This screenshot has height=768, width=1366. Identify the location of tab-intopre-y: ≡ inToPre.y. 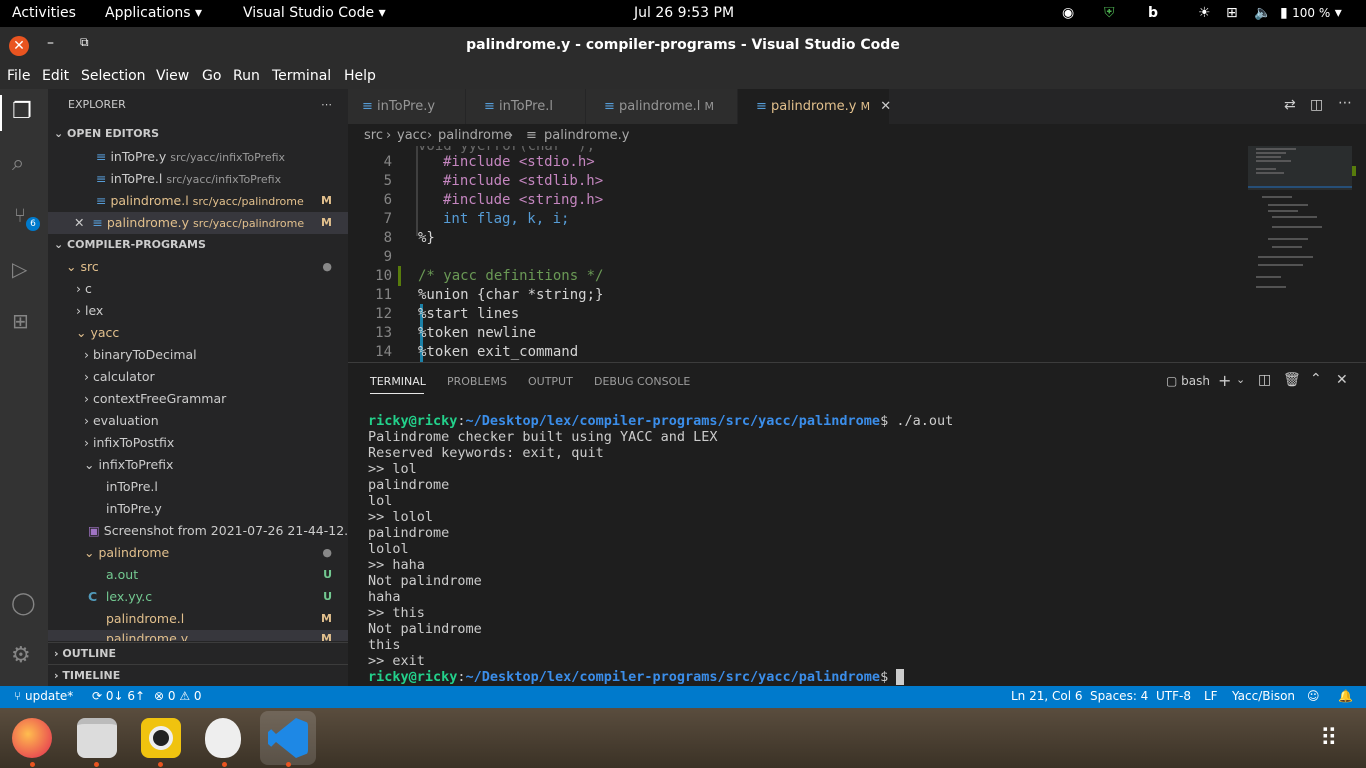
(407, 106).